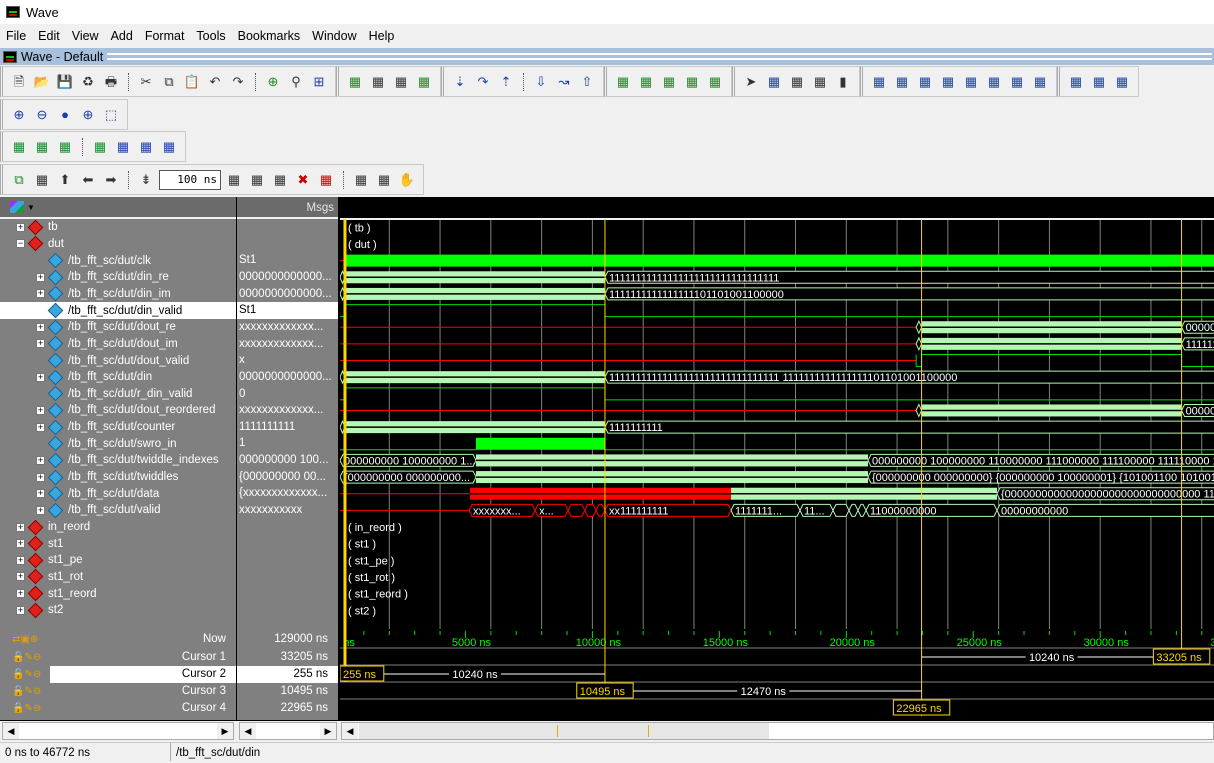 This screenshot has width=1214, height=763. What do you see at coordinates (879, 82) in the screenshot?
I see `edge-1-icon: ▦` at bounding box center [879, 82].